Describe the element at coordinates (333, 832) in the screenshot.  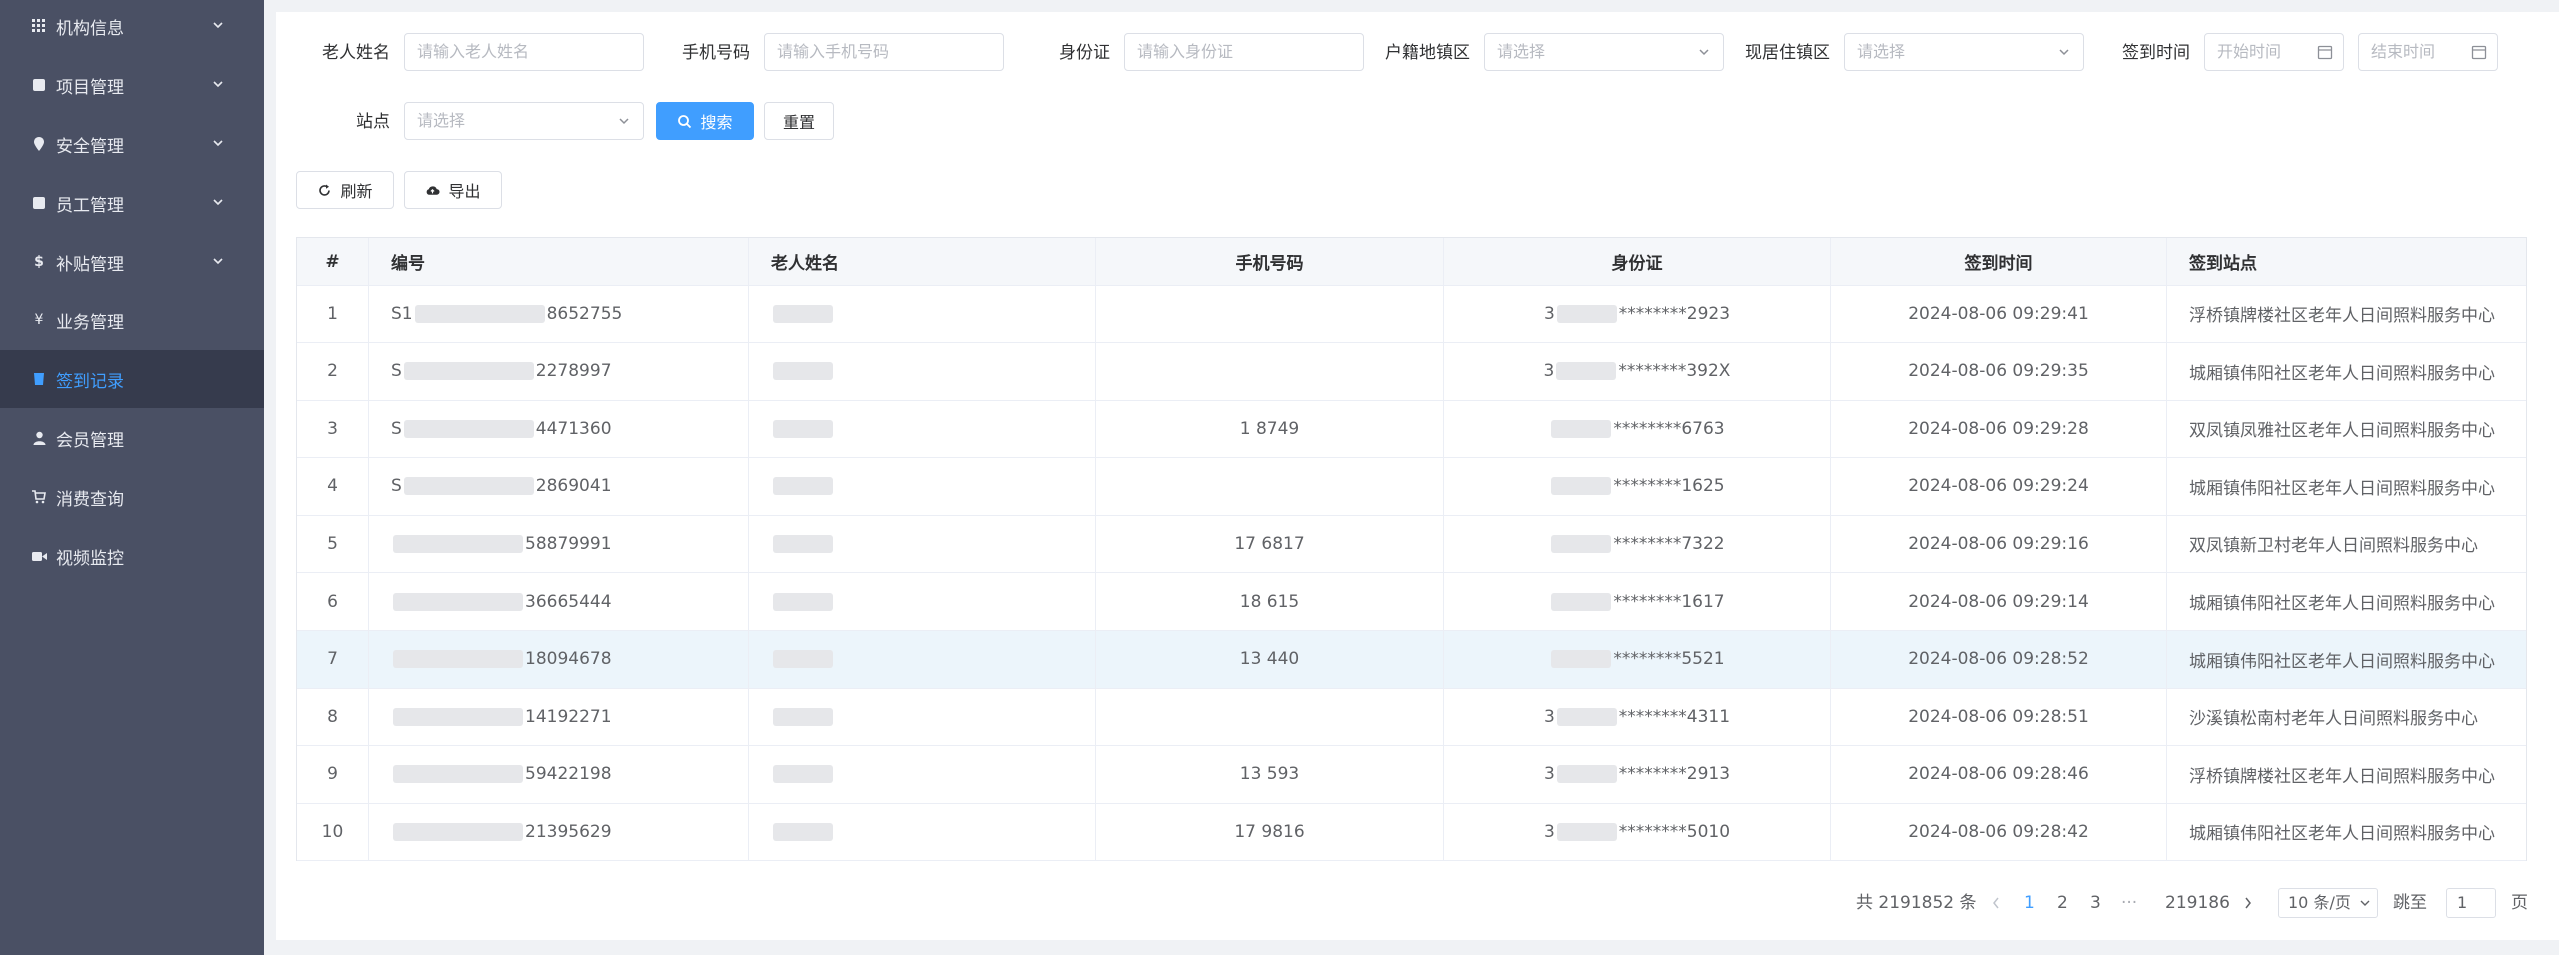
I see `row-index-cell: 10` at that location.